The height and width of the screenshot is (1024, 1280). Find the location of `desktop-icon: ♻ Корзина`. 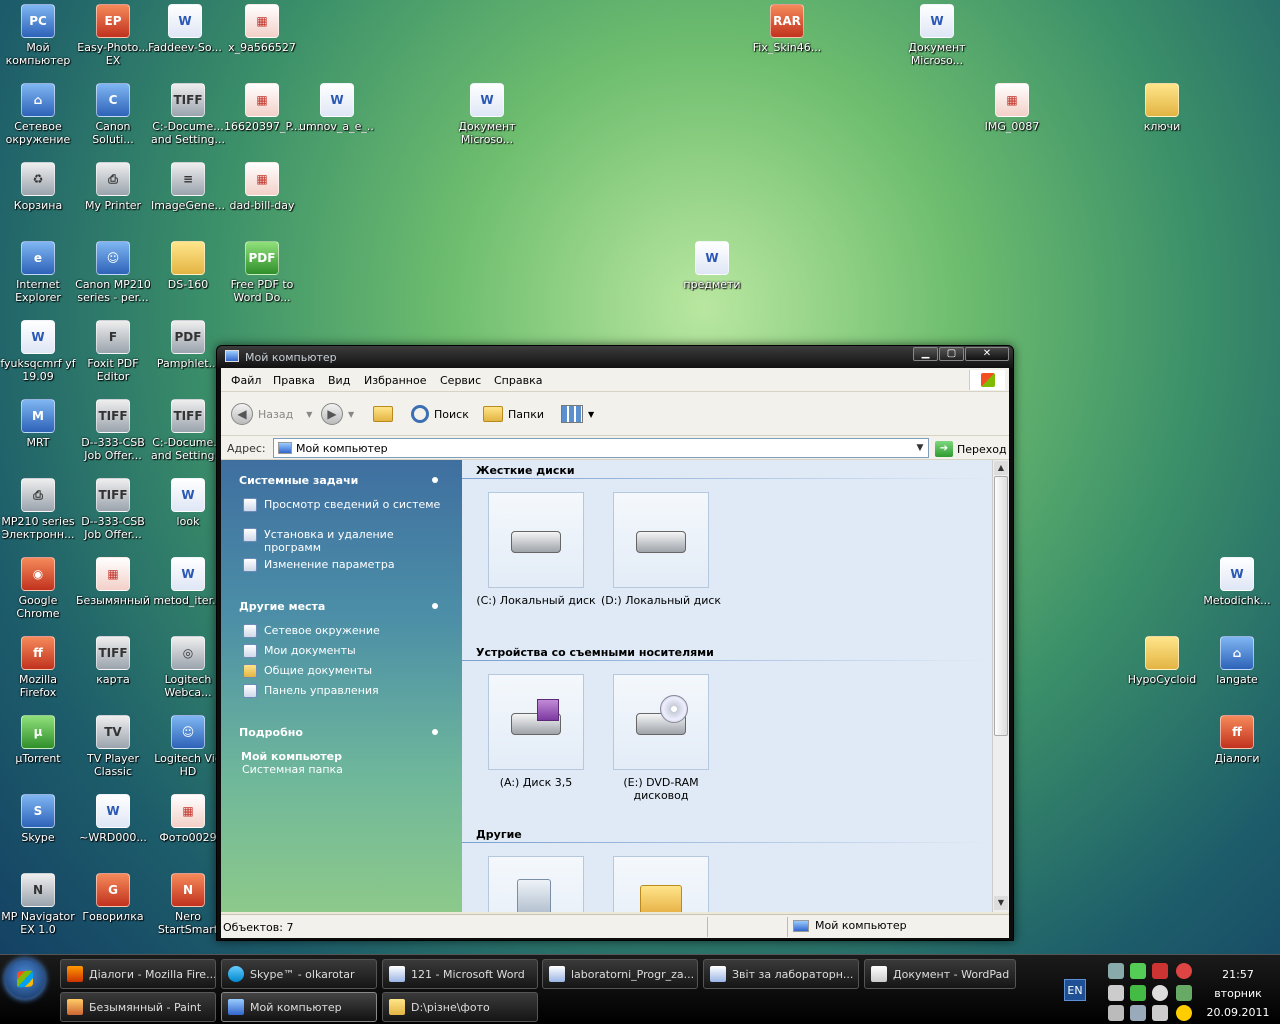

desktop-icon: ♻ Корзина is located at coordinates (38, 187).